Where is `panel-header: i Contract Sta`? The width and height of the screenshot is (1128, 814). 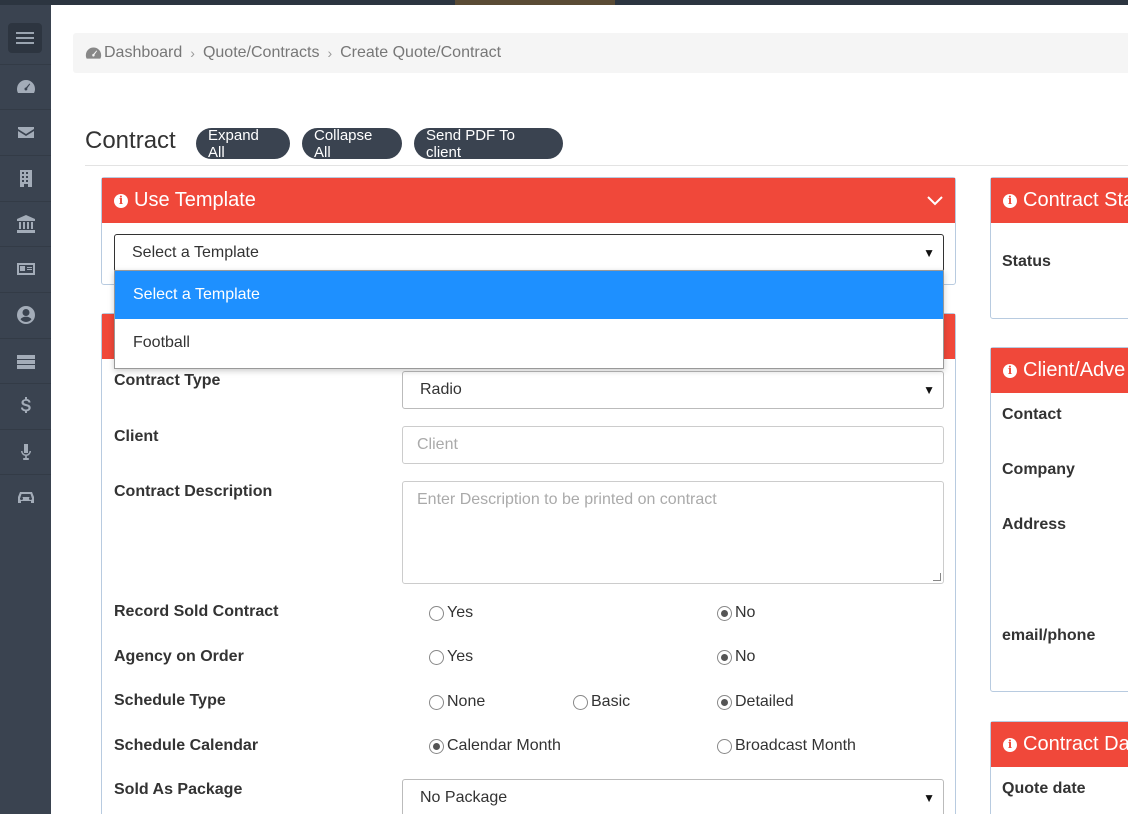 panel-header: i Contract Sta is located at coordinates (1059, 200).